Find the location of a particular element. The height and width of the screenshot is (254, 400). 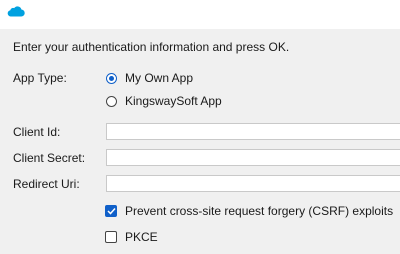

pkce-checkbox: PKCE is located at coordinates (131, 237).